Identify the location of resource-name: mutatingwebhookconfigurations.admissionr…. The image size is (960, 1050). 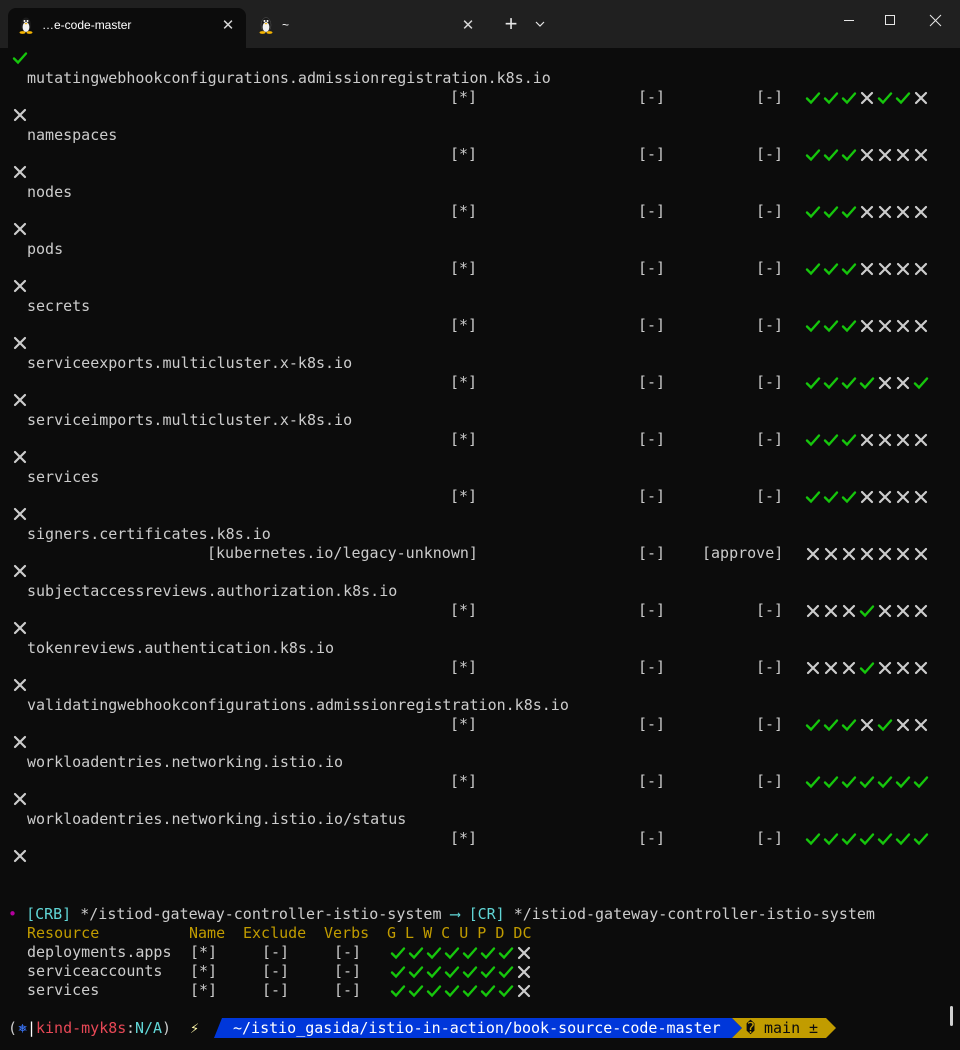
(289, 78).